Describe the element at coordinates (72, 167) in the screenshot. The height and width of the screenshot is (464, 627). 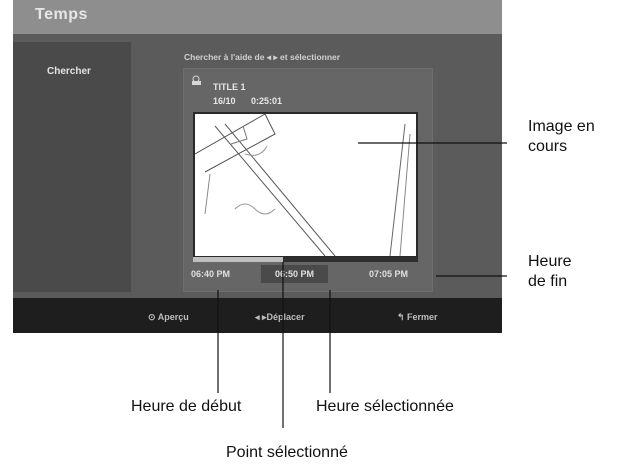
I see `sidebar: Chercher` at that location.